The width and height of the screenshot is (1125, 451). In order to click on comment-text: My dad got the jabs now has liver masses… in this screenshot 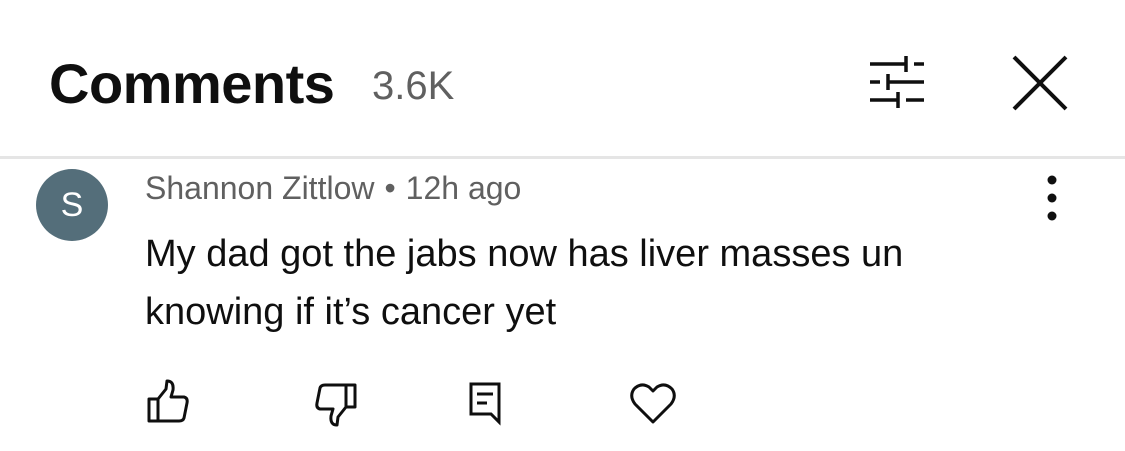, I will do `click(524, 283)`.